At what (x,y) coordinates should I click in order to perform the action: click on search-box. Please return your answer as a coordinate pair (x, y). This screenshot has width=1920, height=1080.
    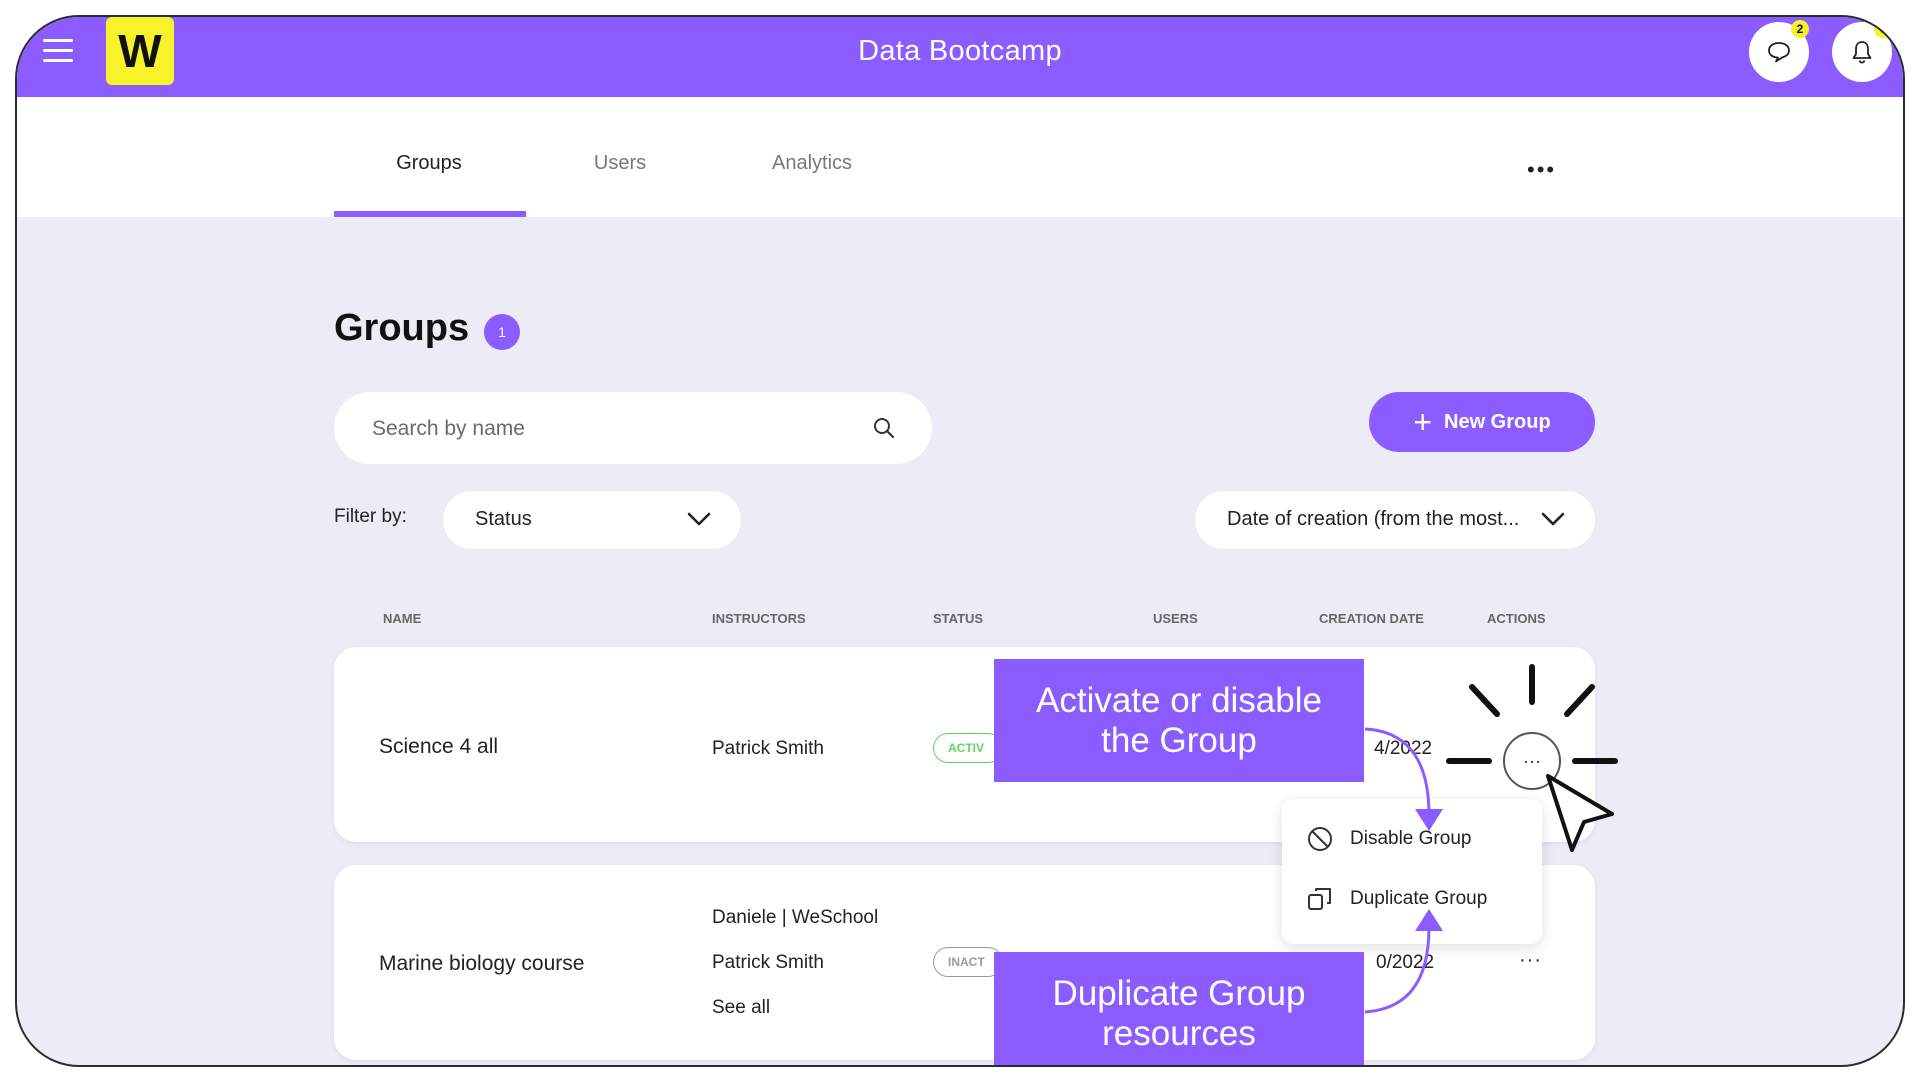
    Looking at the image, I should click on (633, 429).